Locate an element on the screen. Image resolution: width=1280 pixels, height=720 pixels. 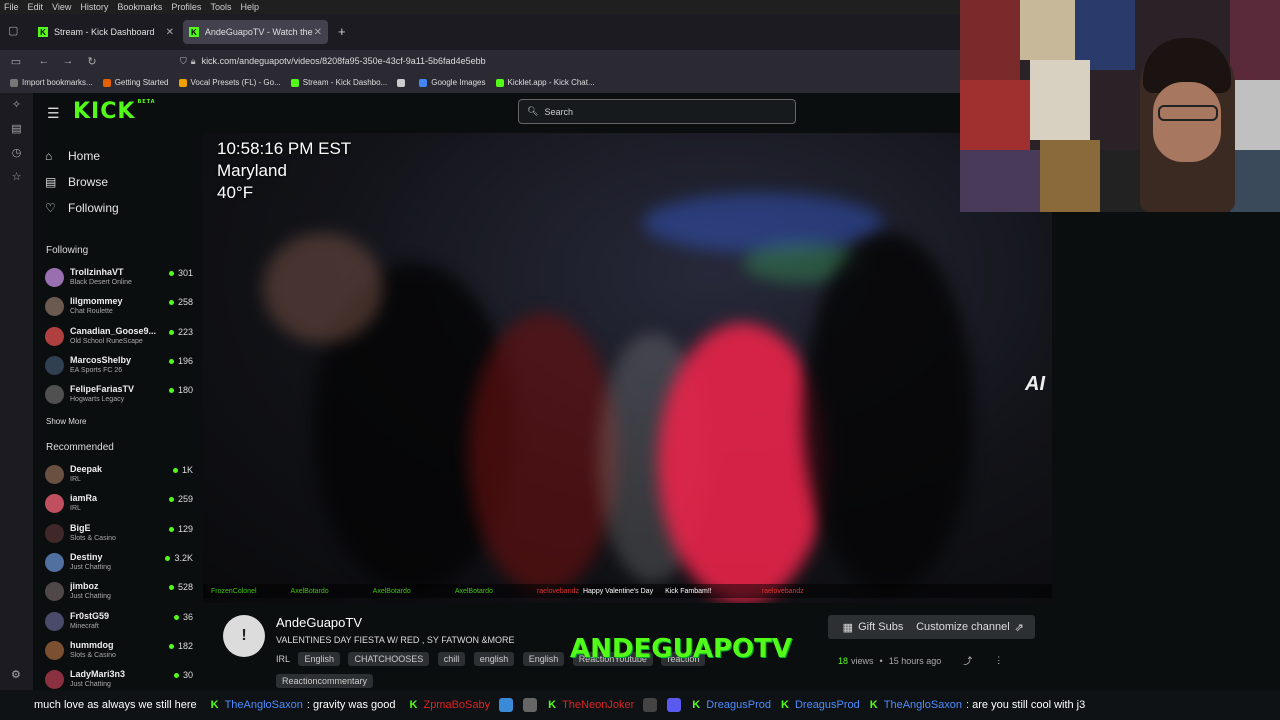
channel-category: Old School RuneScape is located at coordinates (106, 341).